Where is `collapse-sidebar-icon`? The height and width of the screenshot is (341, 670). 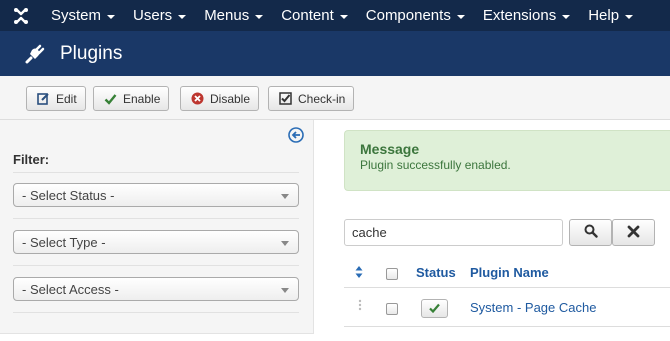
collapse-sidebar-icon is located at coordinates (296, 135).